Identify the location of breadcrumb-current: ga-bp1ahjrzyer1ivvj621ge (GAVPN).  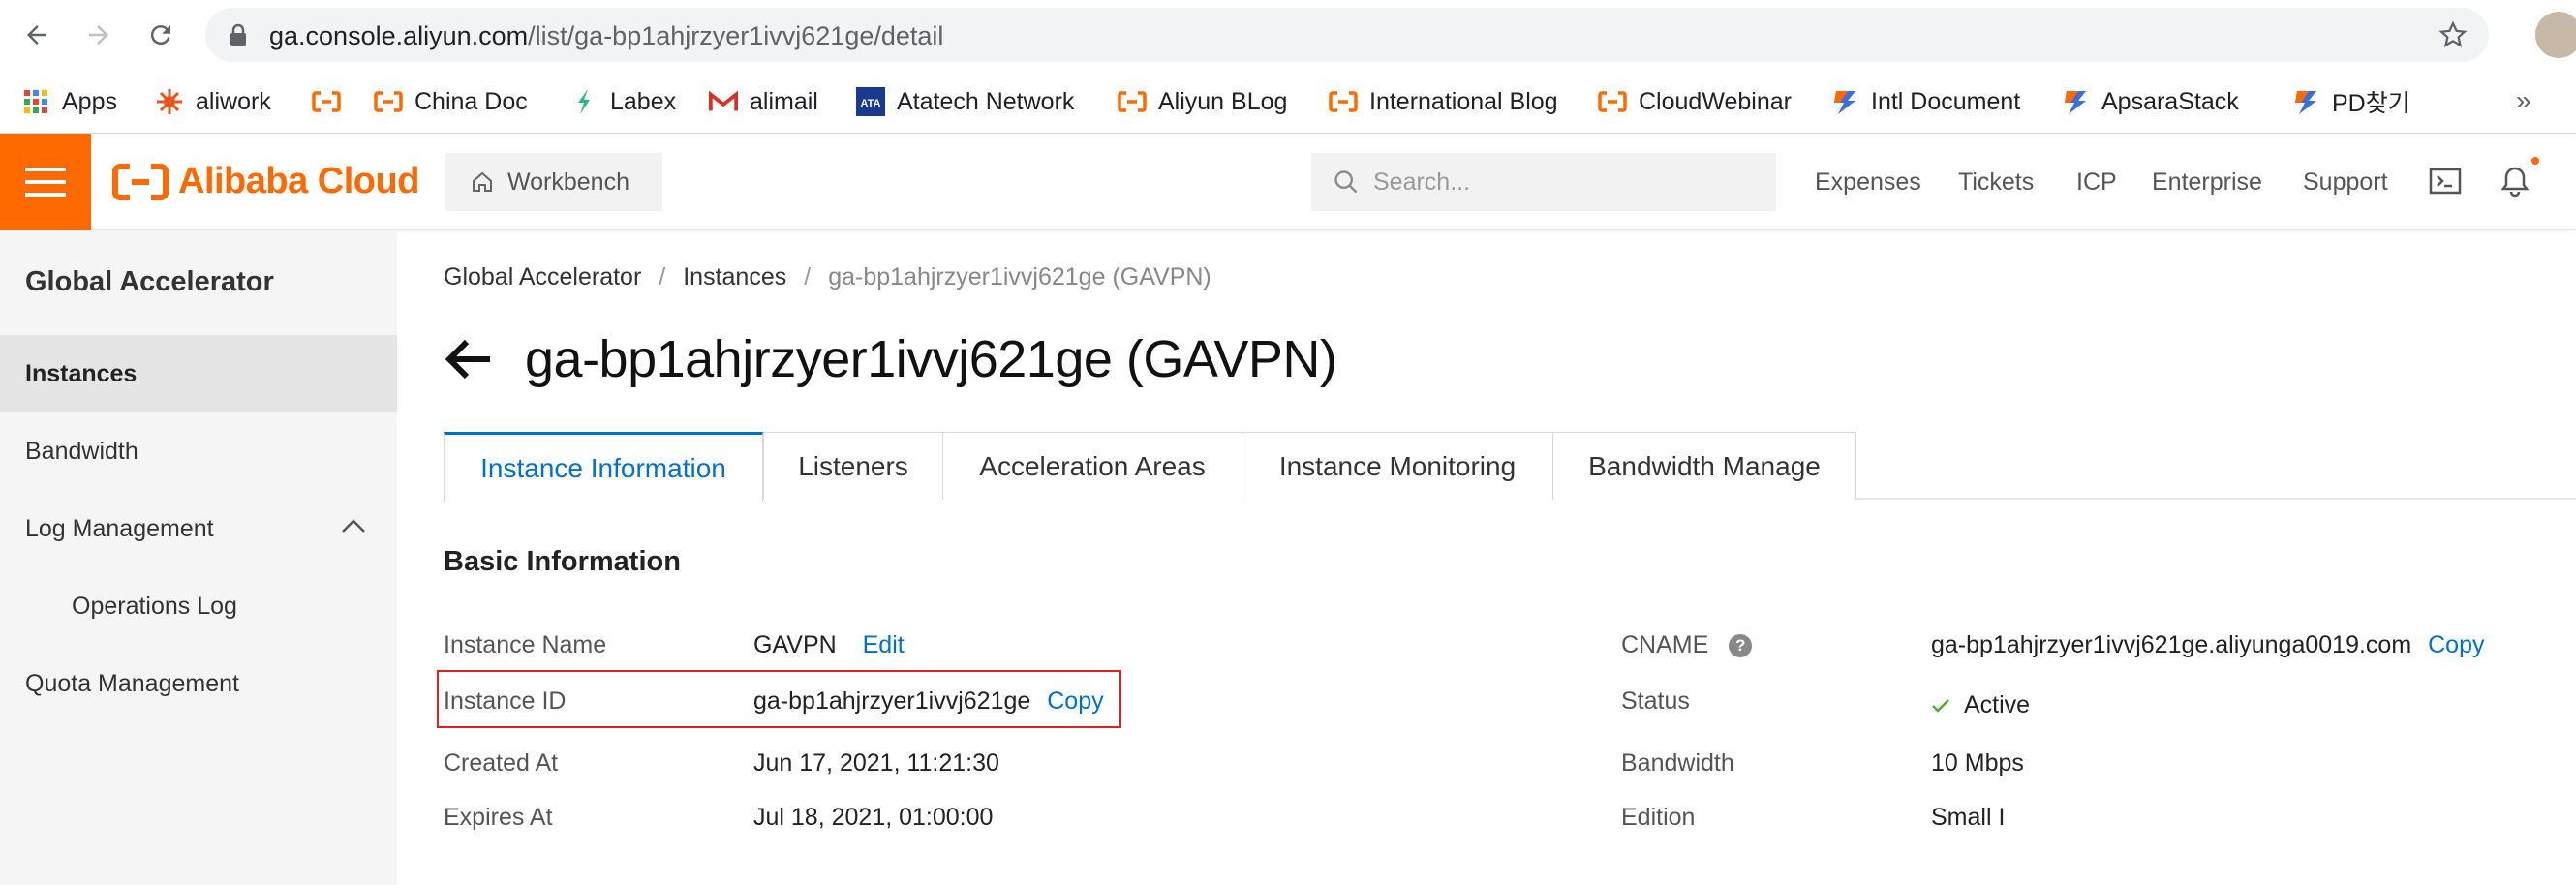
(1019, 277).